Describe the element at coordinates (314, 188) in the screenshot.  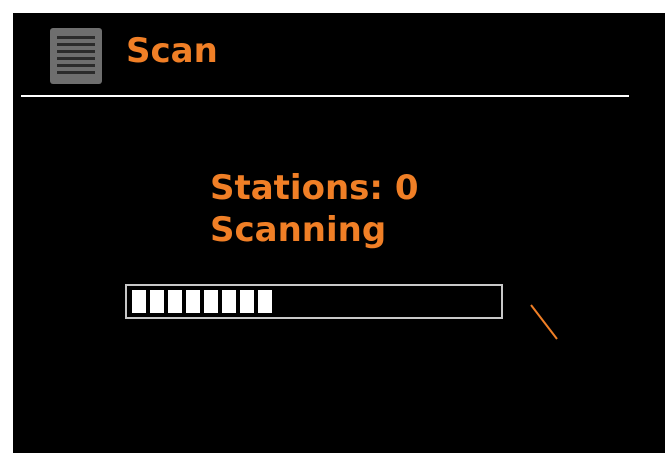
I see `stations-count-label: Stations: 0` at that location.